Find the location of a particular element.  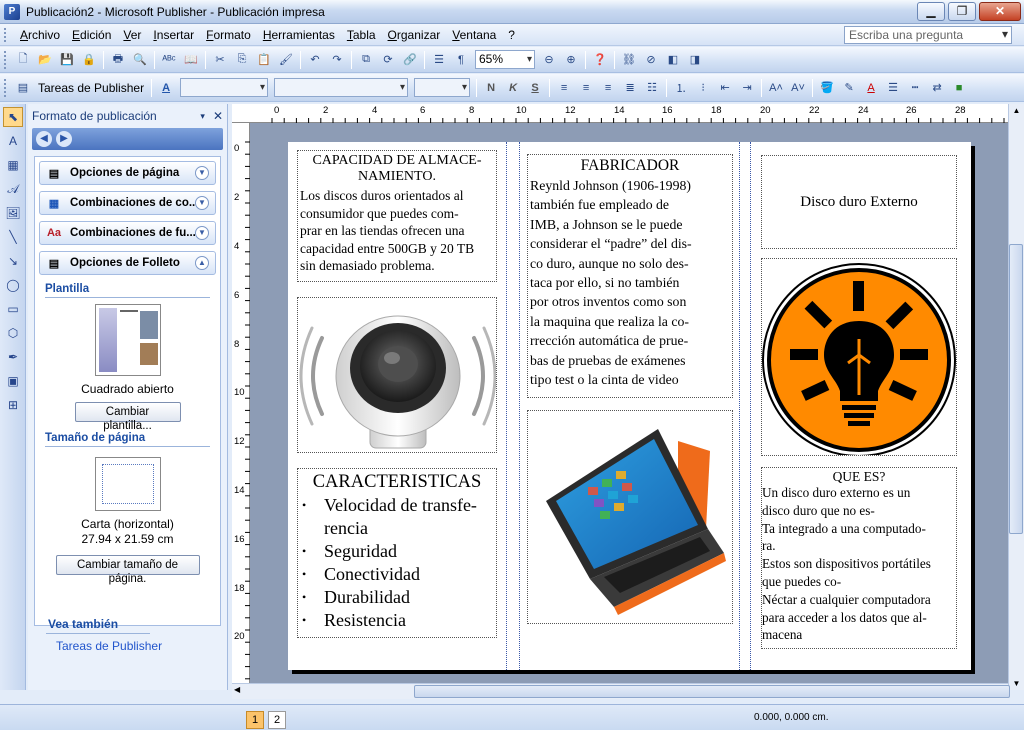

forward-arrow-icon: ▶ is located at coordinates (64, 139).